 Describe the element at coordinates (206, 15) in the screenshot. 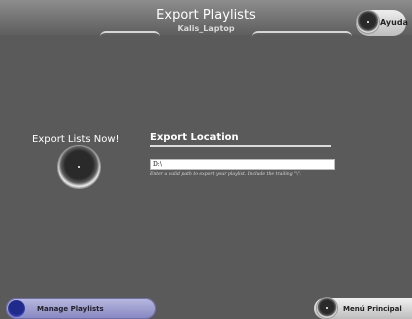

I see `page-title: Export Playlists` at that location.